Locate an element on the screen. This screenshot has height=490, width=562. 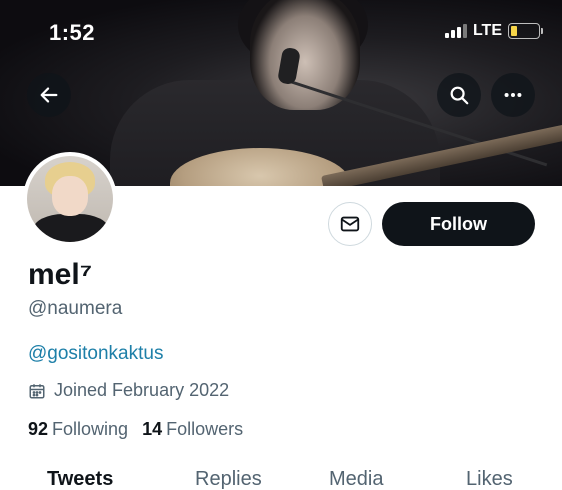
arrow-left-icon is located at coordinates (49, 95).